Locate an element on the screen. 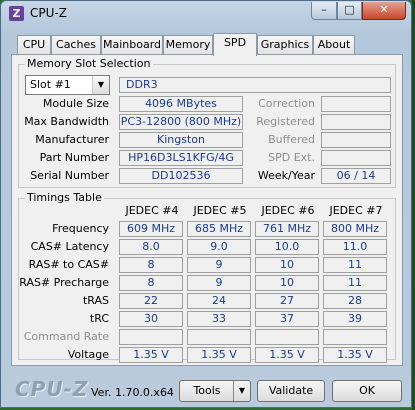  module-size-value: 4096 MBytes is located at coordinates (181, 104).